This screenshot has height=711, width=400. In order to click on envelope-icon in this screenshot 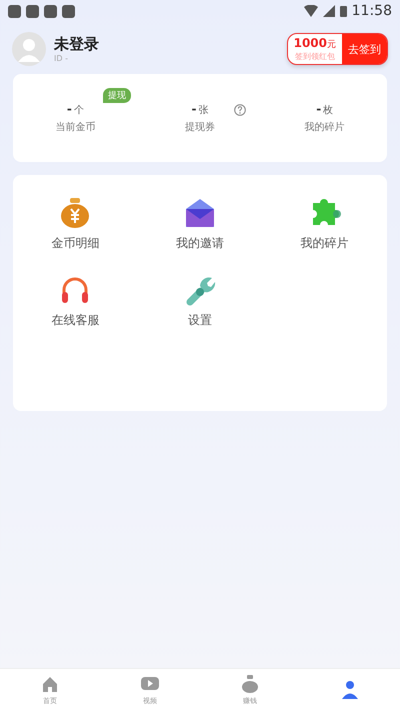, I will do `click(200, 213)`.